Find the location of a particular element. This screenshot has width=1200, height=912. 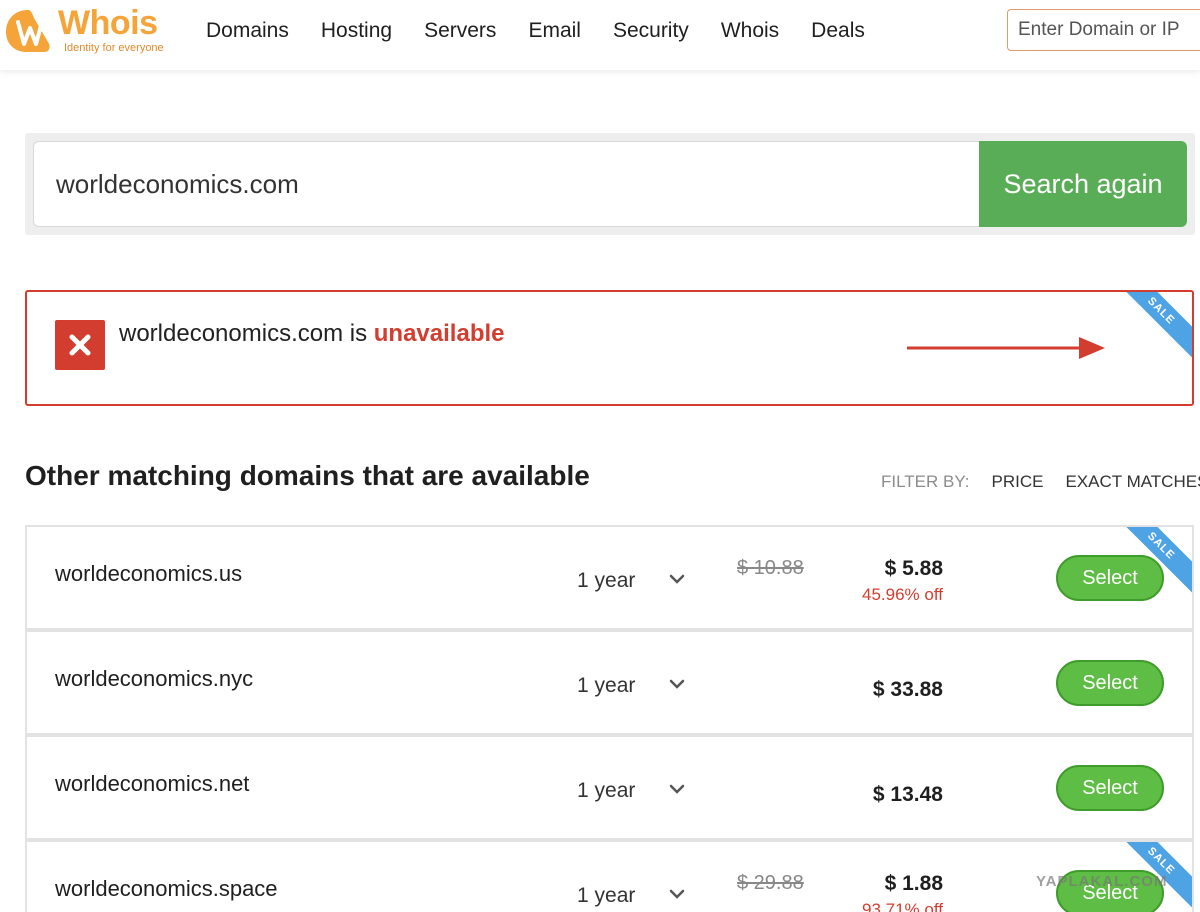

error-badge is located at coordinates (80, 345).